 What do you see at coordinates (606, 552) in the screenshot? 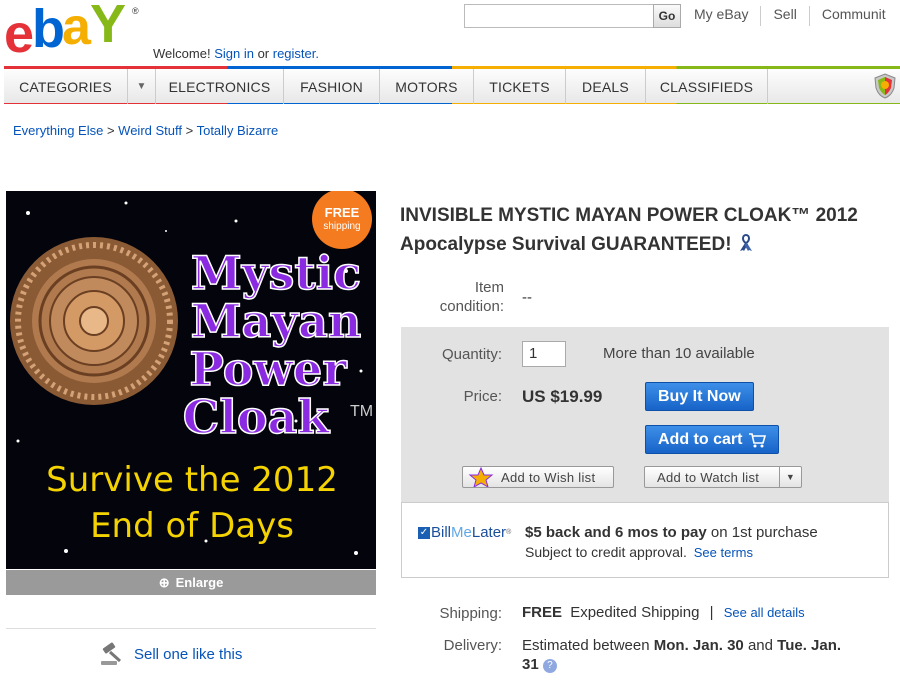
I see `bml-subject-text: Subject to credit approval.` at bounding box center [606, 552].